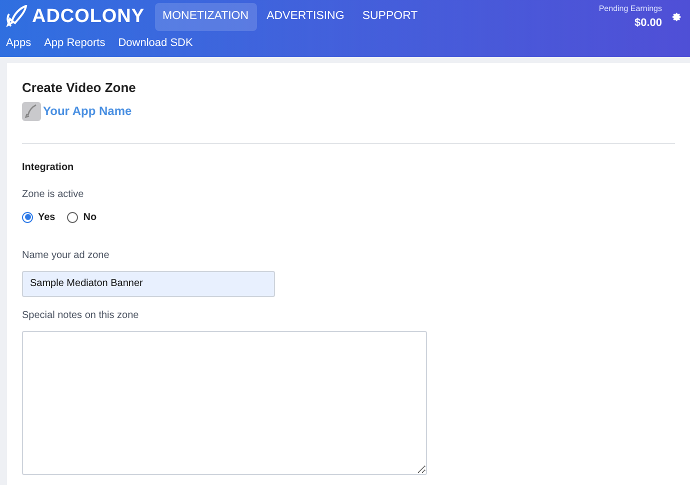  Describe the element at coordinates (81, 315) in the screenshot. I see `field-label: Special notes on this zone` at that location.